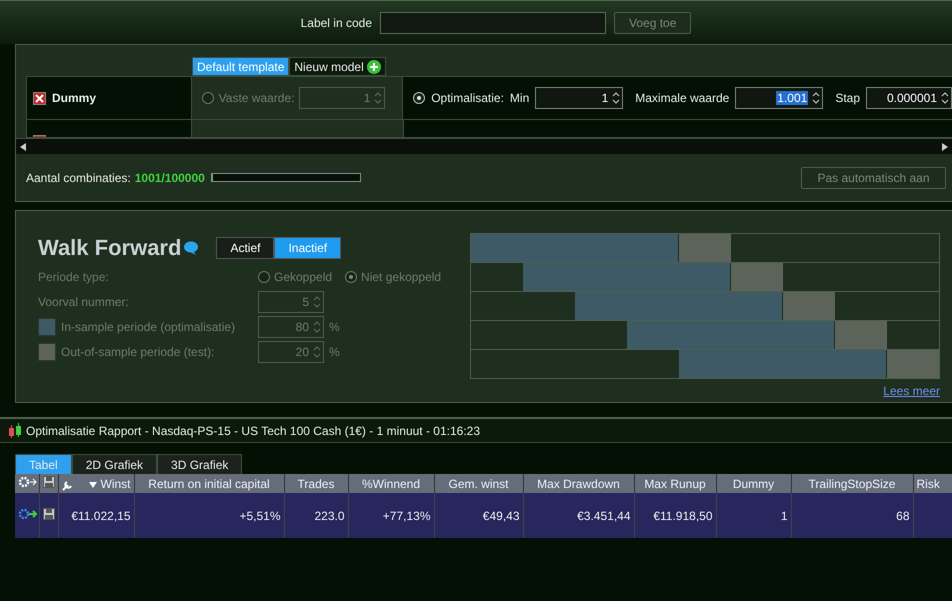 This screenshot has height=601, width=952. I want to click on label-input-field, so click(493, 23).